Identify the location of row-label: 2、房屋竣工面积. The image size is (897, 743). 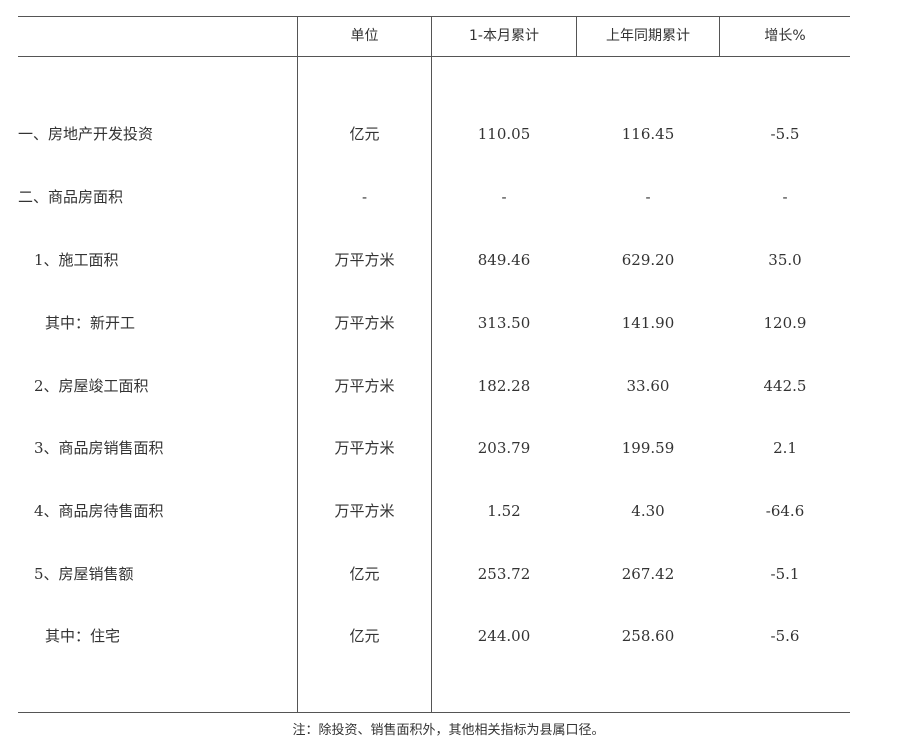
(91, 386).